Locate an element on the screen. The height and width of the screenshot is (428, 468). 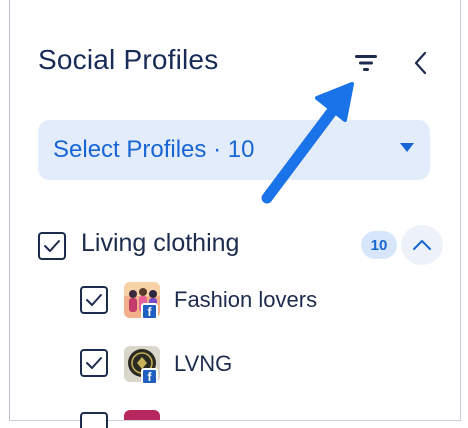
profile-avatar-partial is located at coordinates (142, 415).